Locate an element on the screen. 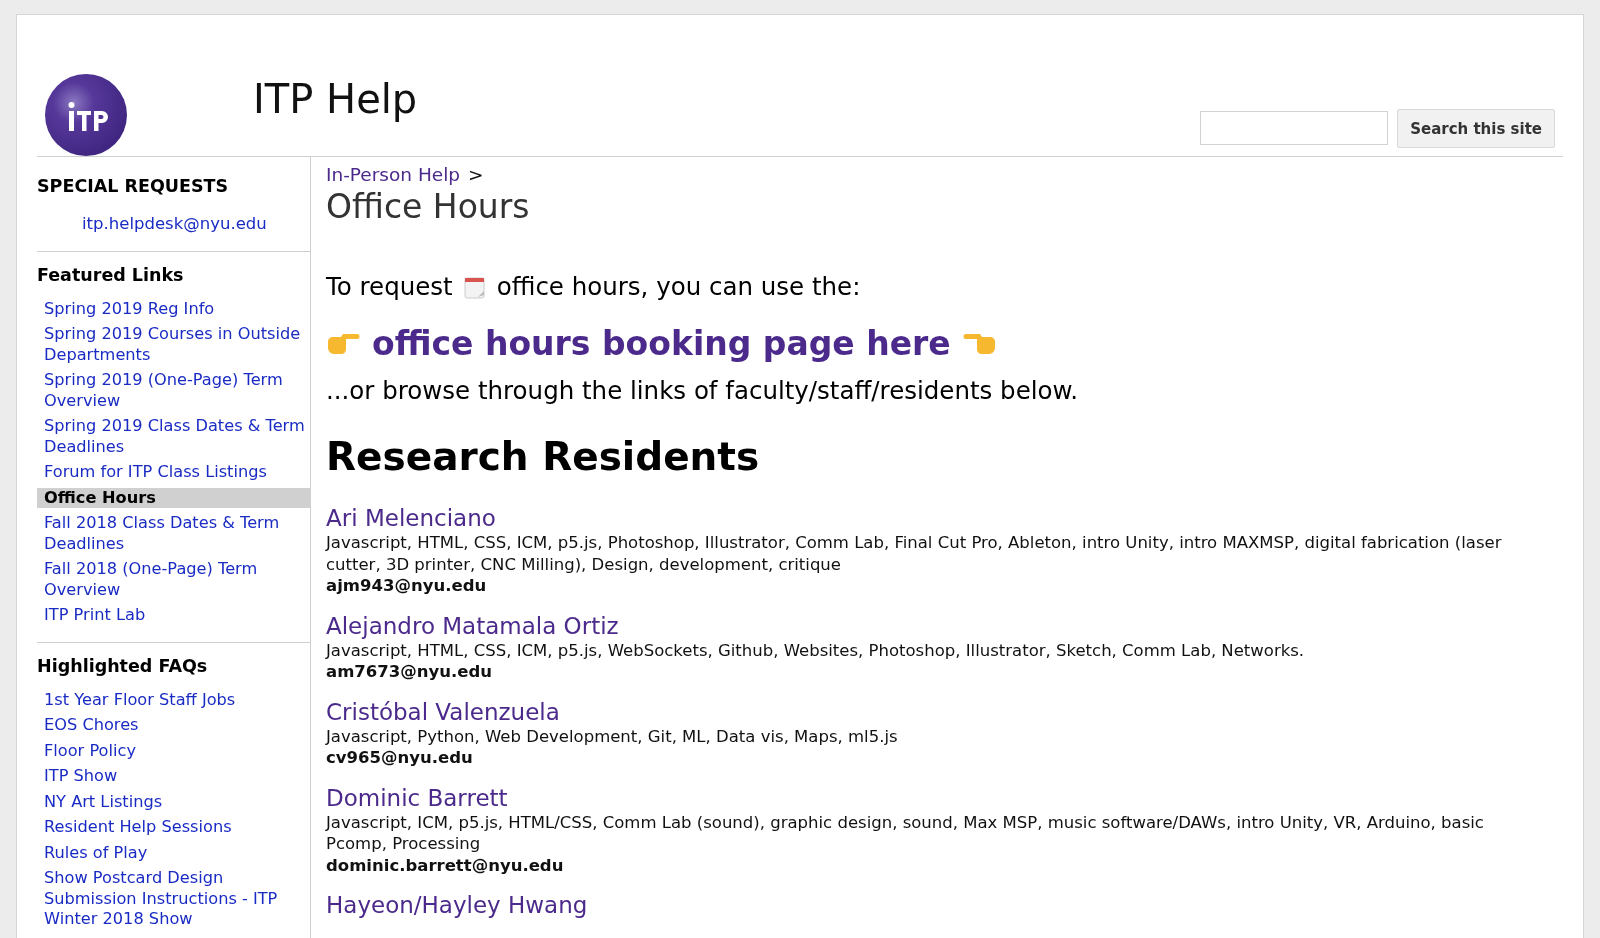 This screenshot has height=938, width=1600. resident-name-link: Dominic Barrett is located at coordinates (944, 798).